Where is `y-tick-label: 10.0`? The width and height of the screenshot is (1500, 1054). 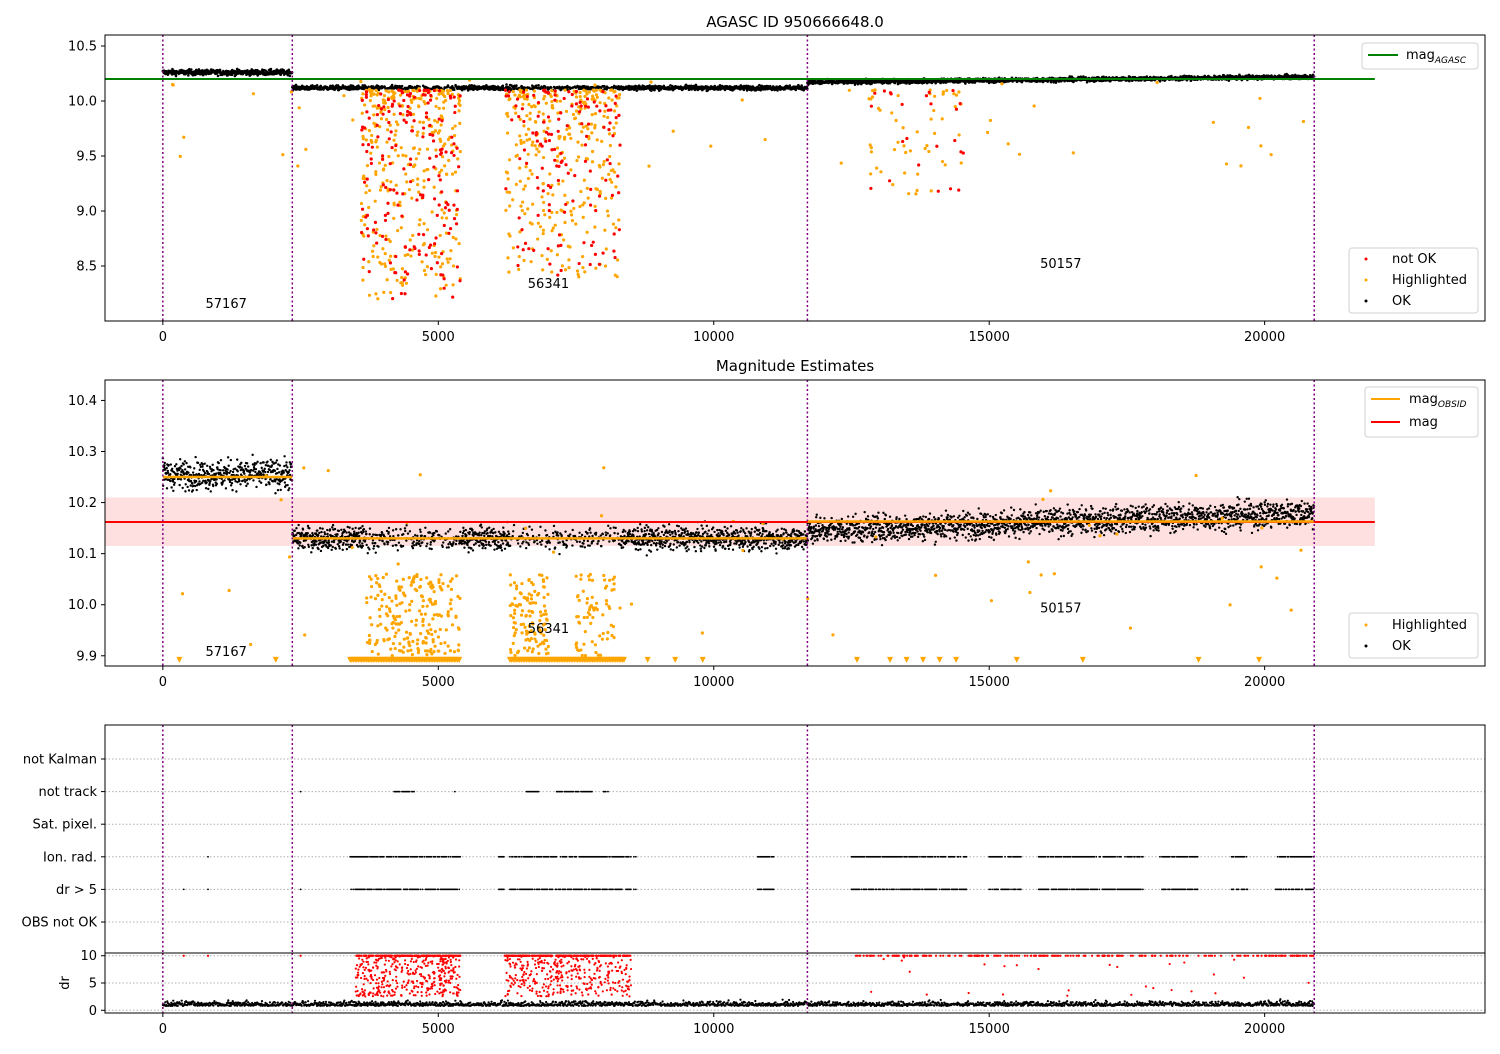
y-tick-label: 10.0 is located at coordinates (82, 102).